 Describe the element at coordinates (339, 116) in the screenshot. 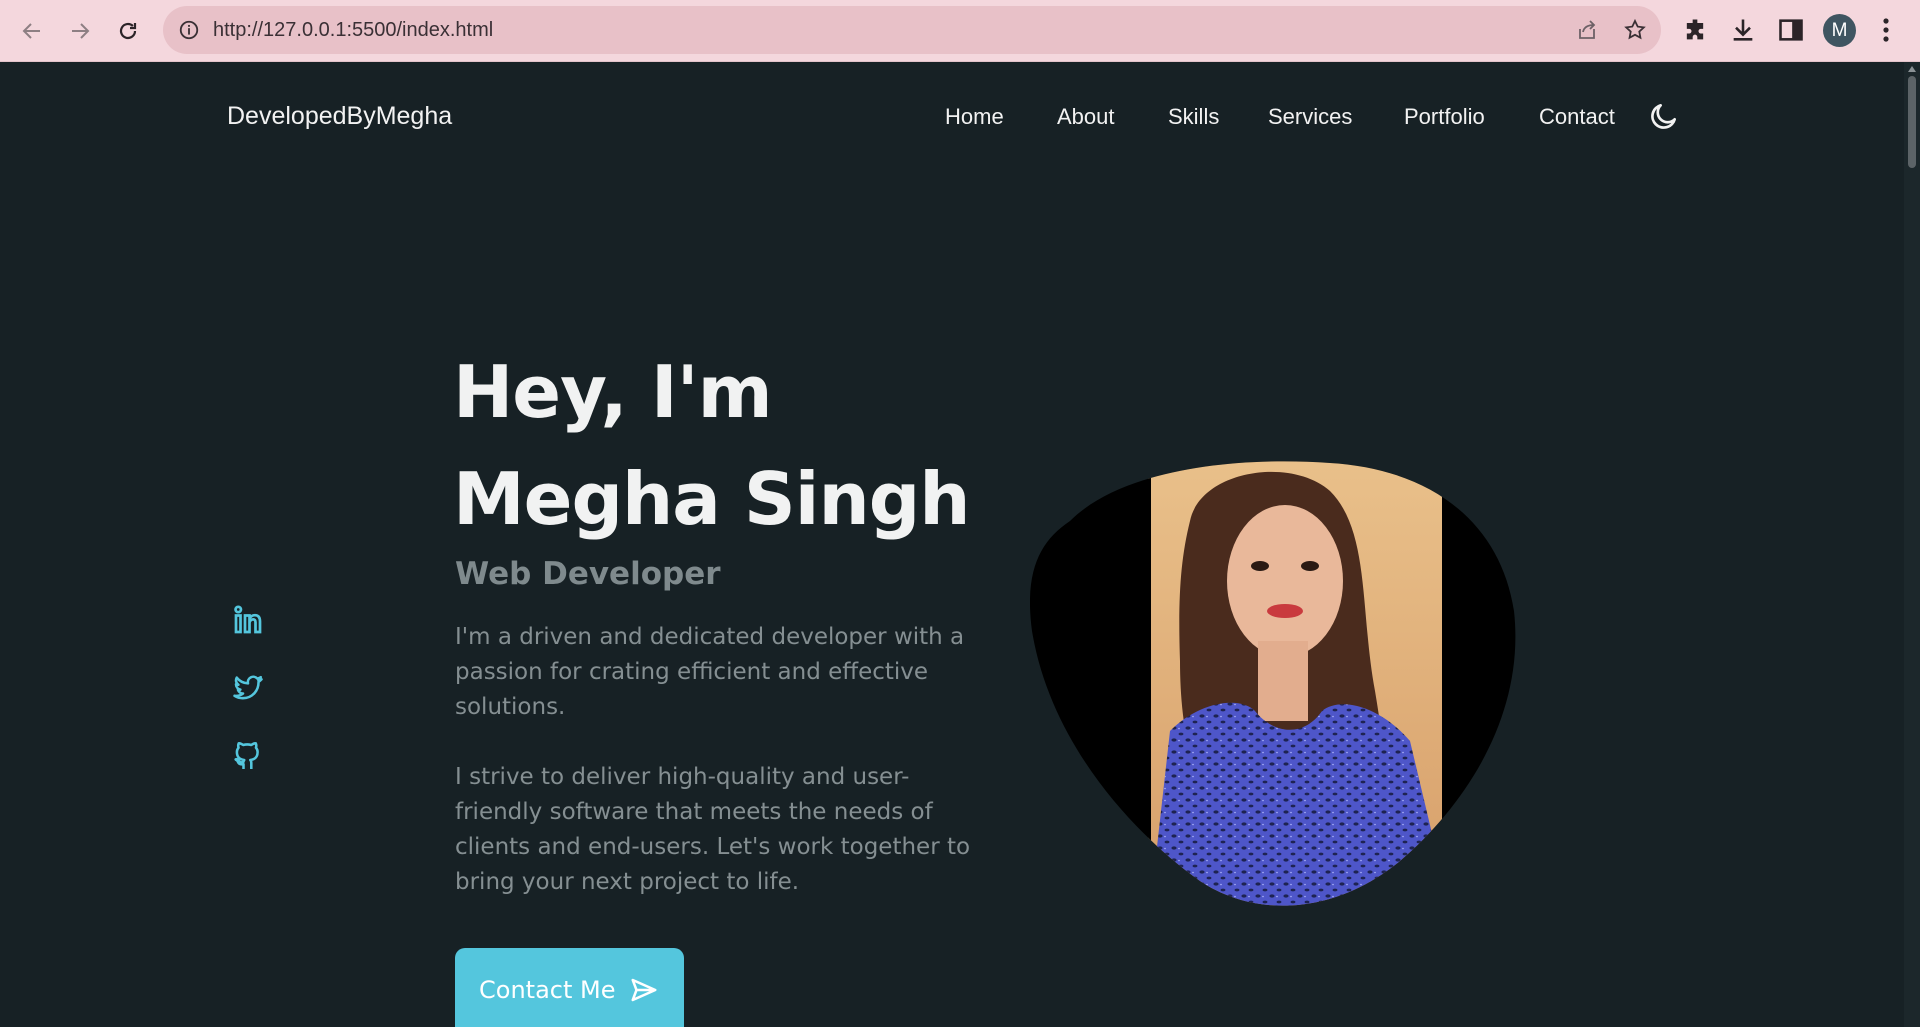

I see `site-logo: DevelopedByMegha` at that location.